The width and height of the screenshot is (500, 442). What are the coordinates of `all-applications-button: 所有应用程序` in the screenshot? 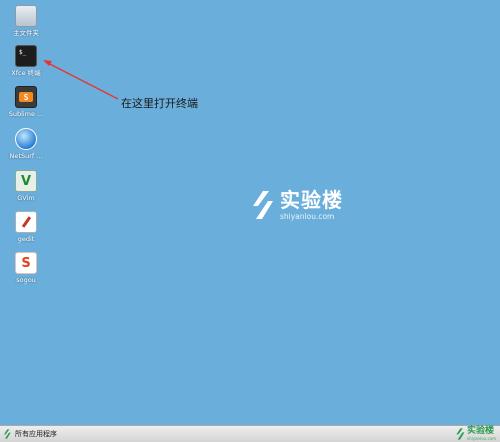 It's located at (28, 434).